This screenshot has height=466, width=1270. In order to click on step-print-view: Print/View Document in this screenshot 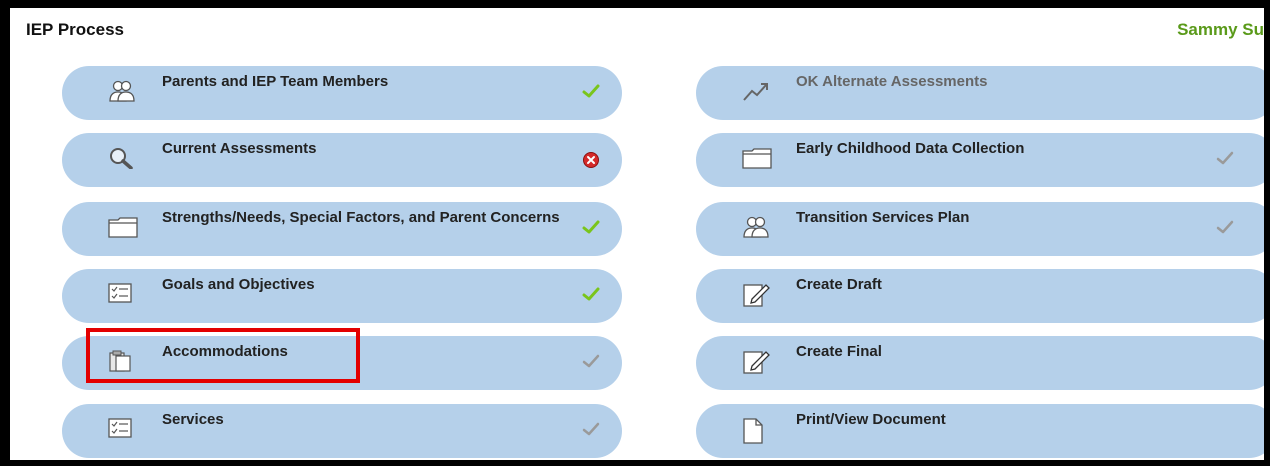, I will do `click(980, 431)`.